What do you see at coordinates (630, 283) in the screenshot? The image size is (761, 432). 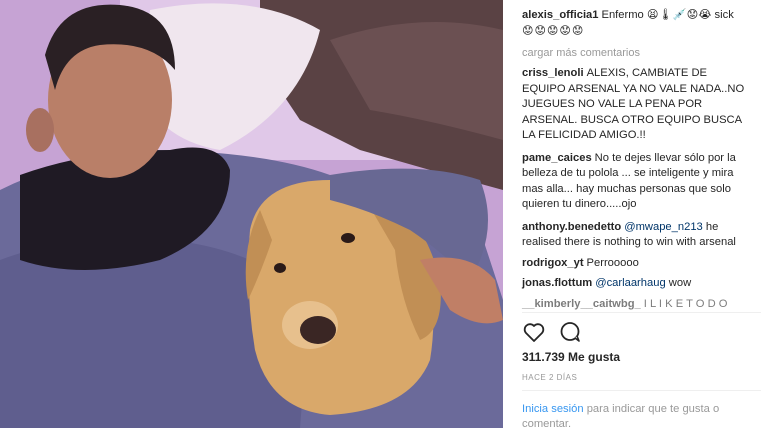 I see `comment-mention: @carlaarhaug` at bounding box center [630, 283].